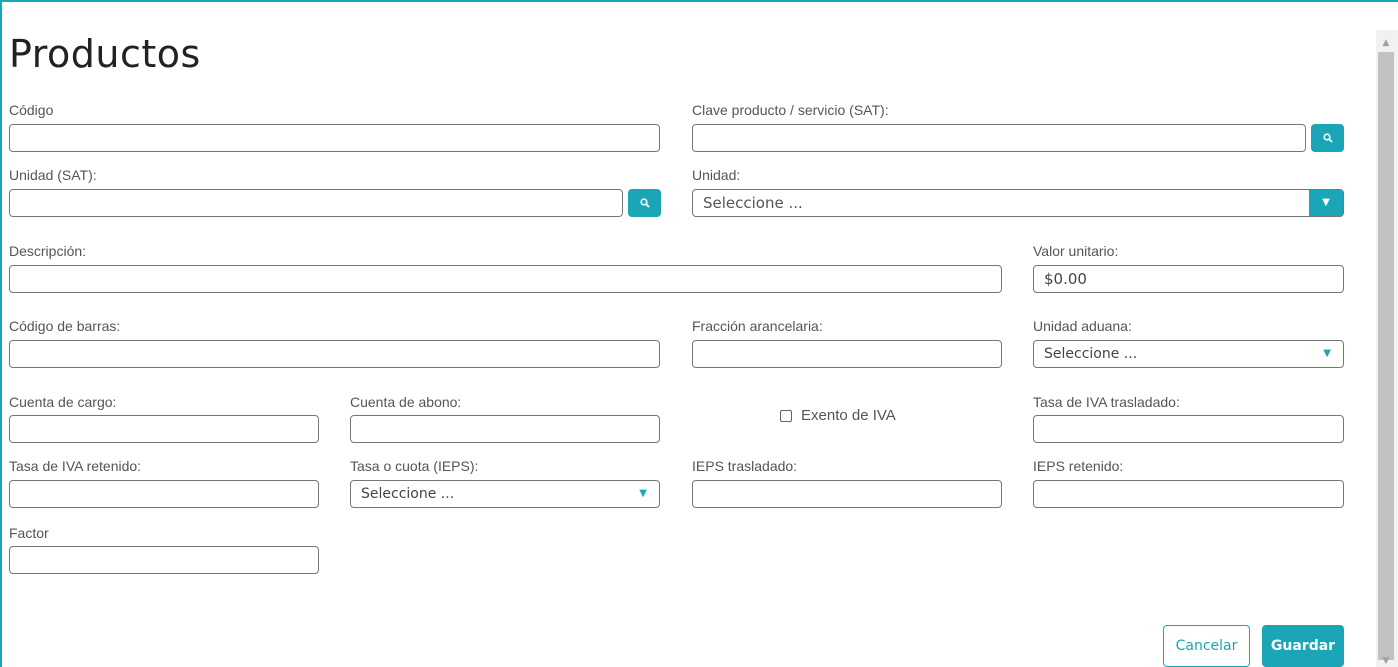 The width and height of the screenshot is (1398, 667). What do you see at coordinates (1188, 494) in the screenshot?
I see `ieps-ret-input` at bounding box center [1188, 494].